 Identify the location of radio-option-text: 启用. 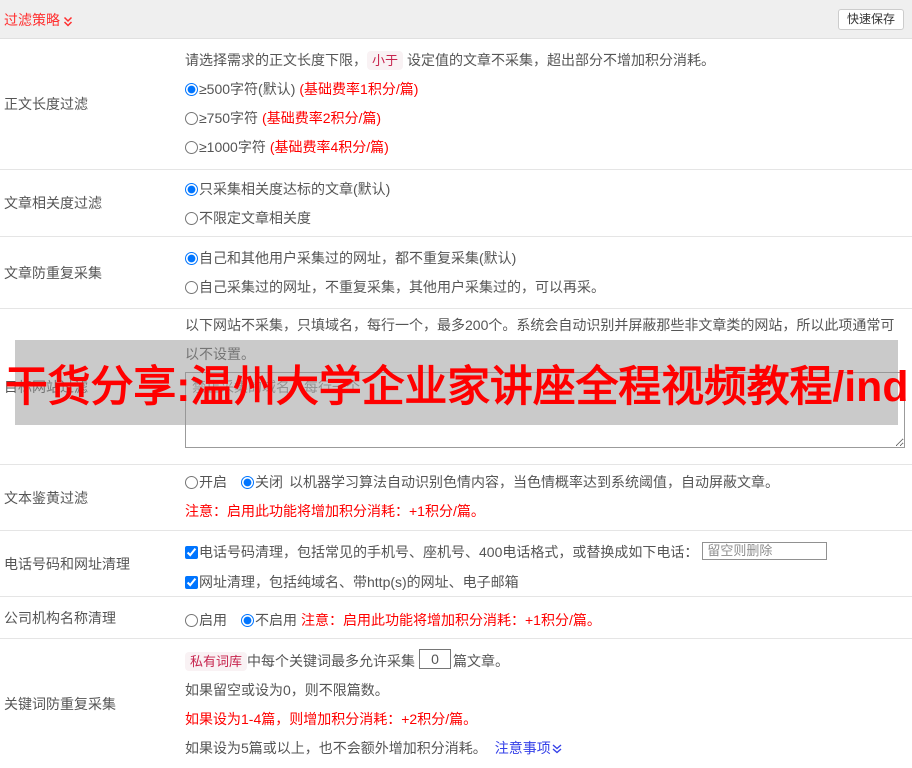
(213, 620).